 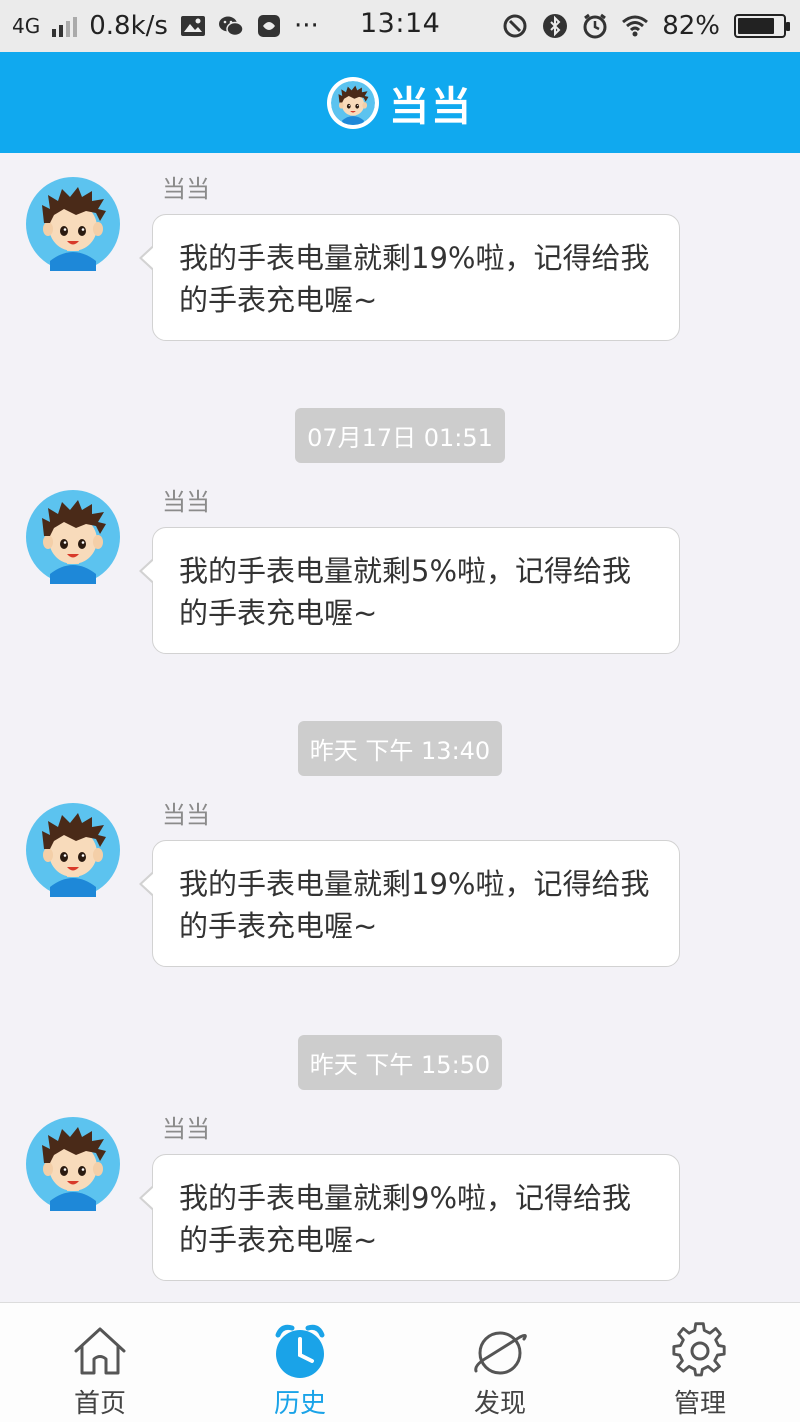 I want to click on tab-label: 首页, so click(x=99, y=1404).